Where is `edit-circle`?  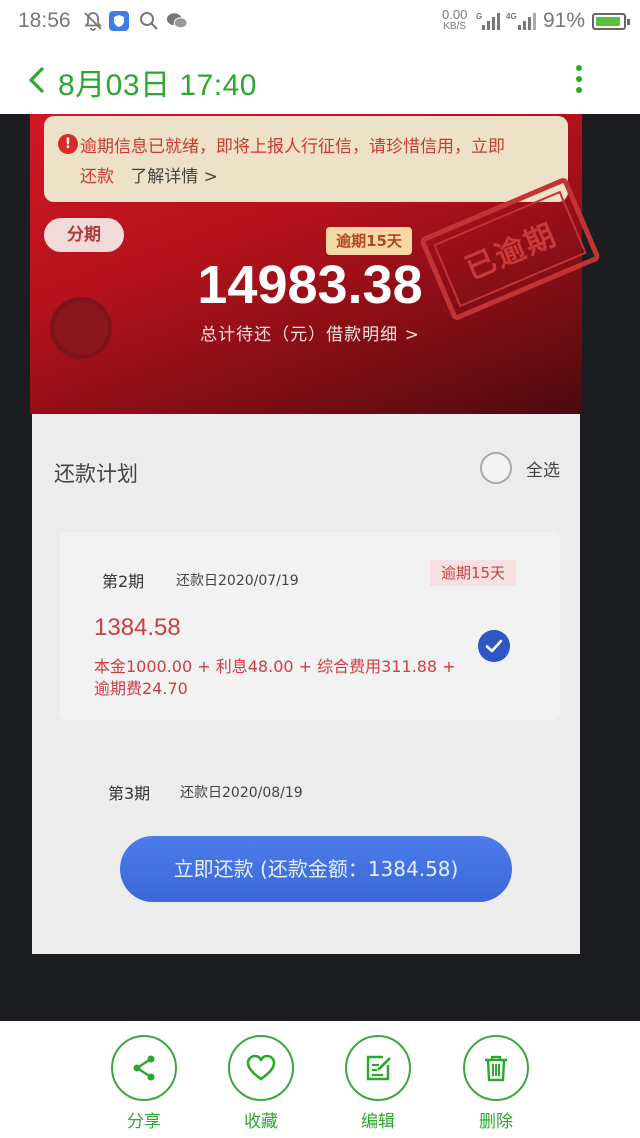 edit-circle is located at coordinates (378, 1068).